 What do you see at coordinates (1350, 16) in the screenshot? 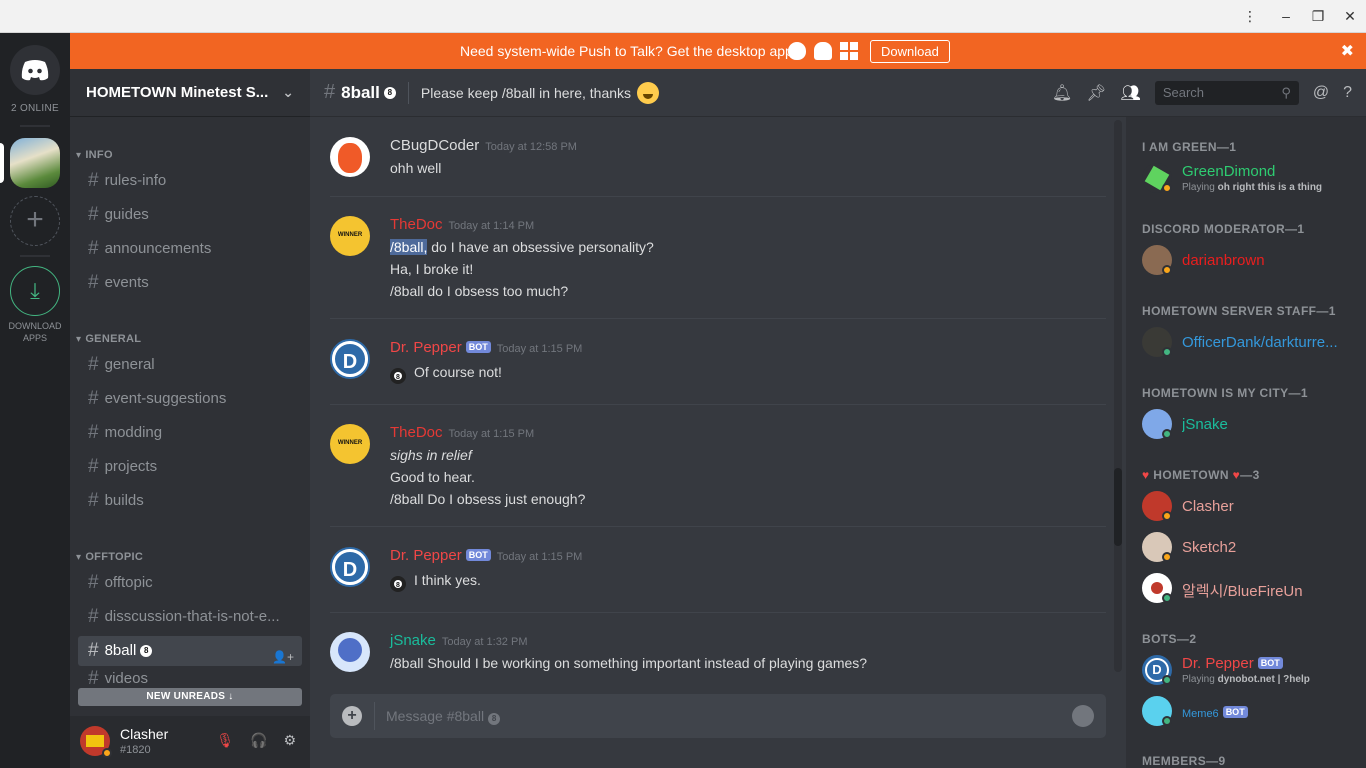
I see `close-window-icon: ✕` at bounding box center [1350, 16].